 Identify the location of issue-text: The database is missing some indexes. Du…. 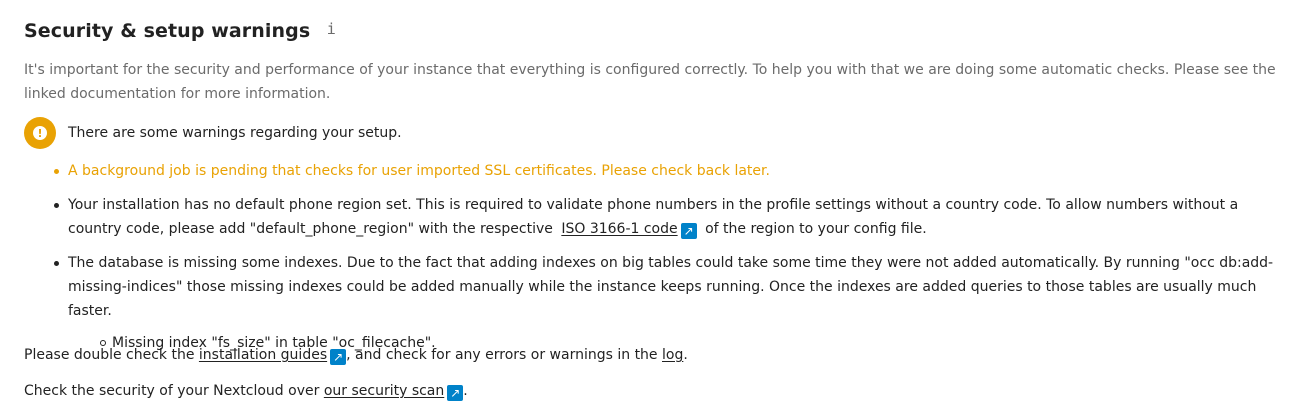
(671, 287).